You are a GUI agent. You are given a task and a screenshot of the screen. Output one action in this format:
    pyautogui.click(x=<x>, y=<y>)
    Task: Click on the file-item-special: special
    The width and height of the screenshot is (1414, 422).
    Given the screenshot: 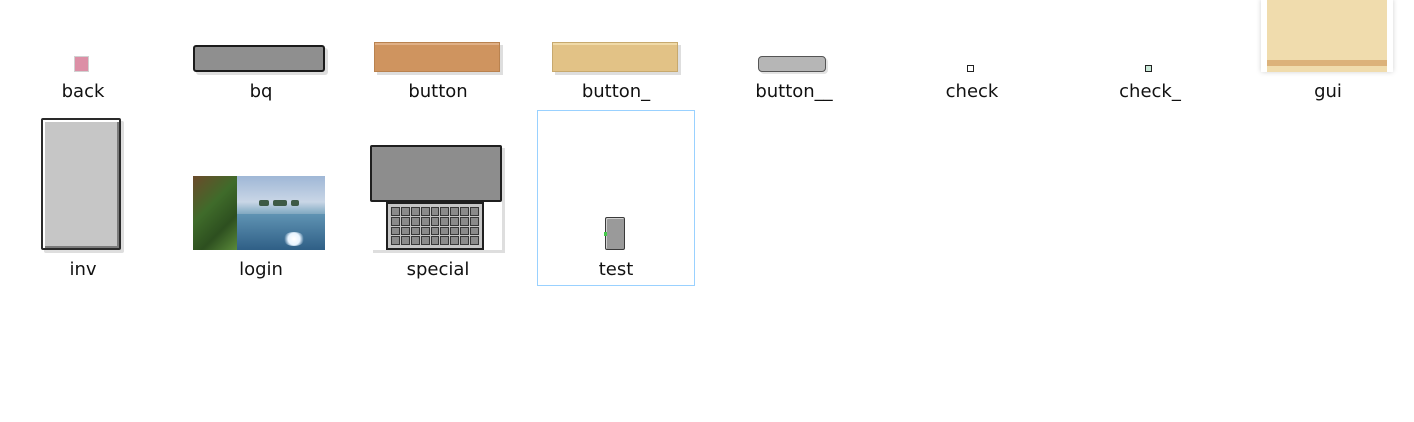 What is the action you would take?
    pyautogui.click(x=438, y=198)
    